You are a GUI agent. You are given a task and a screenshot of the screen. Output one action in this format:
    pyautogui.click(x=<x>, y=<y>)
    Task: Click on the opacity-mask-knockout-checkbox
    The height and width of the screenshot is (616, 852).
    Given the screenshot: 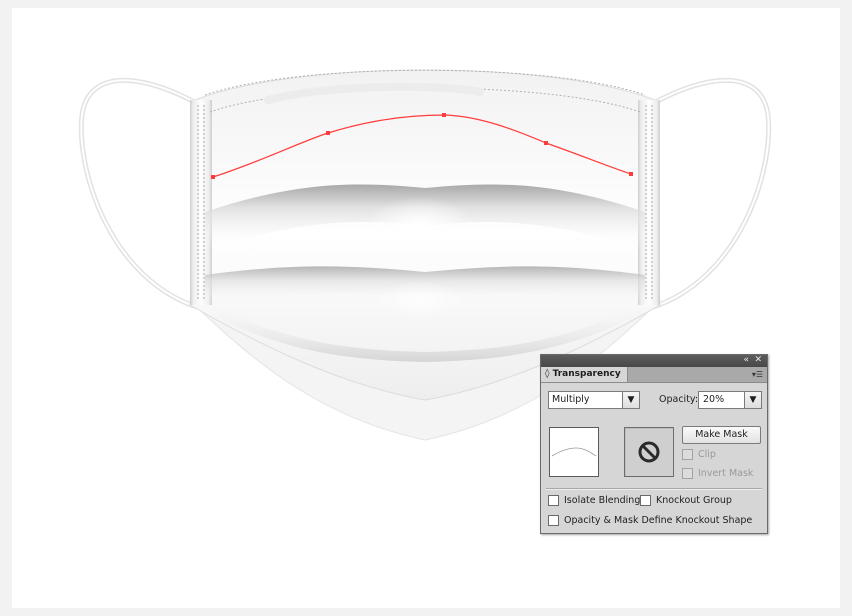 What is the action you would take?
    pyautogui.click(x=553, y=520)
    